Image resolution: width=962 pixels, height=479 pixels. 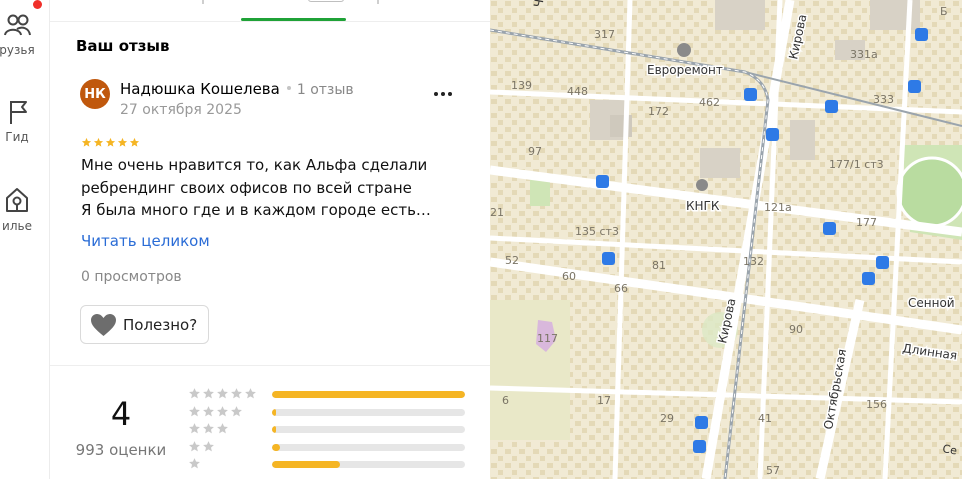 I want to click on sidebar-item-label: илье, so click(x=17, y=226).